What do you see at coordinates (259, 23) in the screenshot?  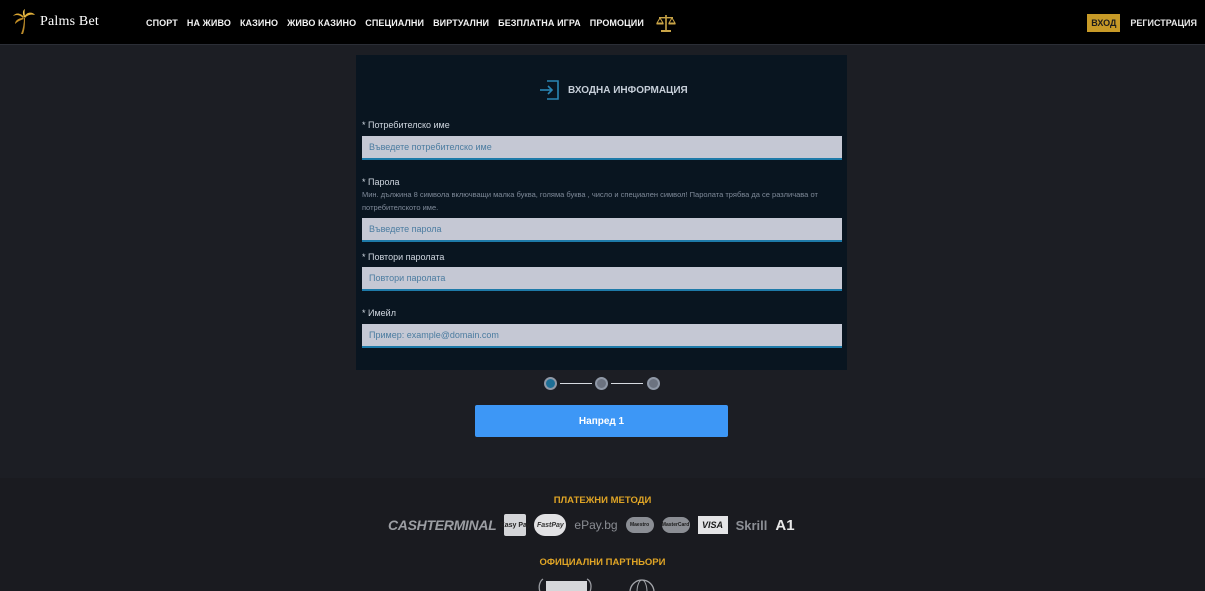 I see `nav-casino: КАЗИНО` at bounding box center [259, 23].